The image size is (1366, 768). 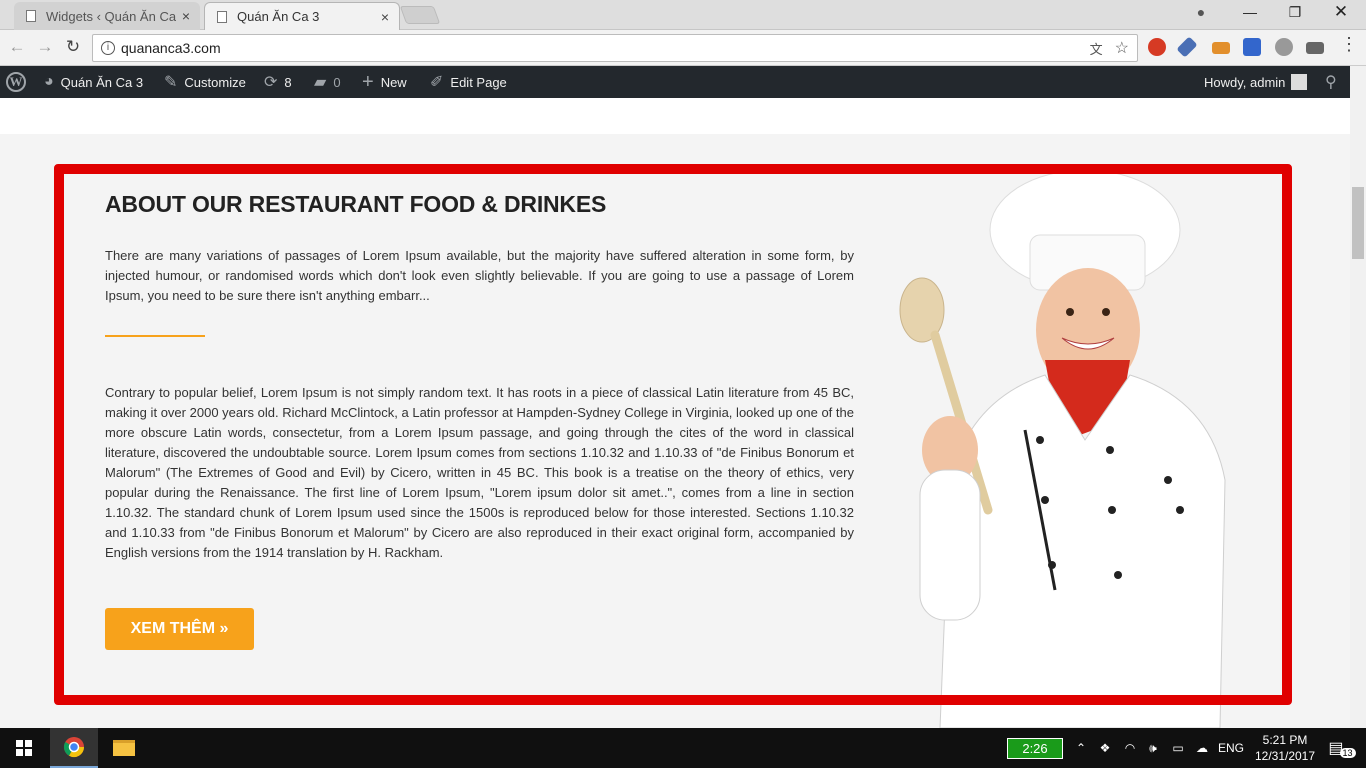 I want to click on windows-start-icon, so click(x=24, y=748).